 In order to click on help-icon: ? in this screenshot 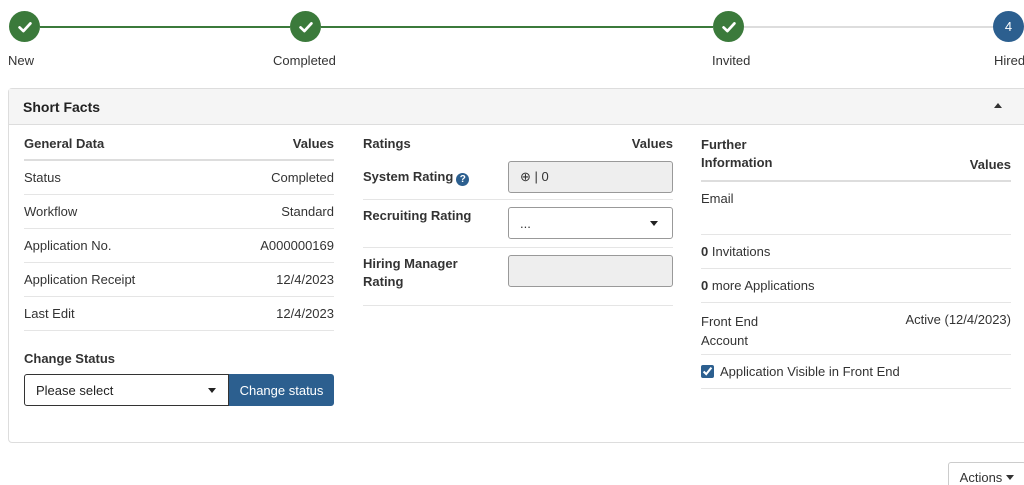, I will do `click(463, 180)`.